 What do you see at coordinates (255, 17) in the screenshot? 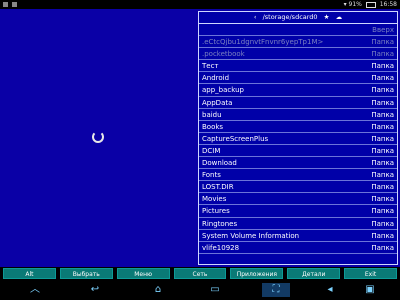
I see `back-arrow-icon: ‹` at bounding box center [255, 17].